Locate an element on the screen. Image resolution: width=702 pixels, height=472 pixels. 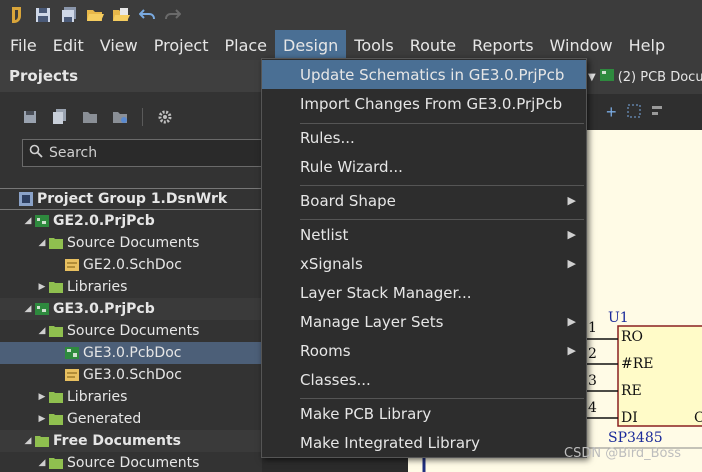
folder-arrow-icon is located at coordinates (90, 117).